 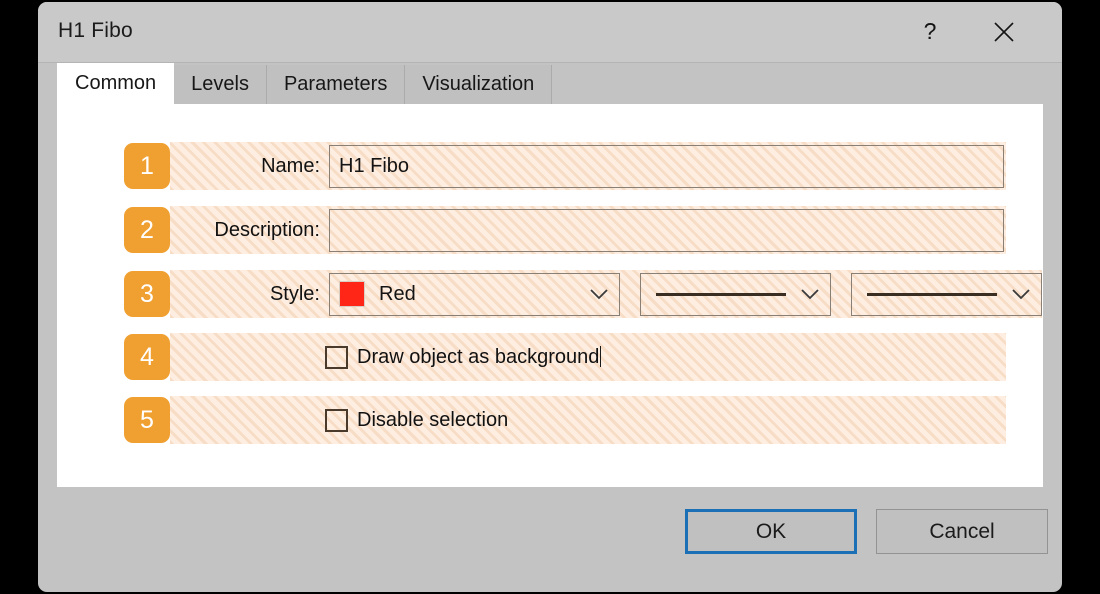 What do you see at coordinates (147, 166) in the screenshot?
I see `step-badge-1: 1` at bounding box center [147, 166].